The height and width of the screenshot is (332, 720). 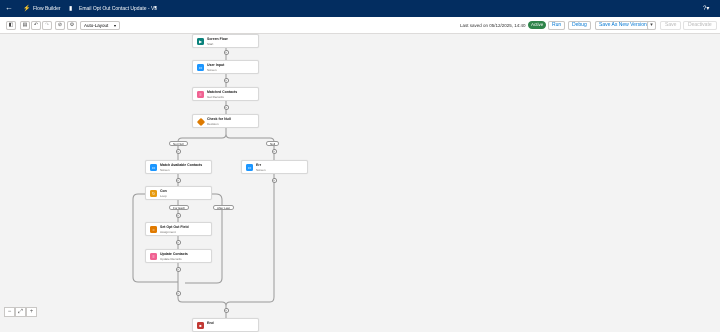 What do you see at coordinates (579, 25) in the screenshot?
I see `debug-button: Debug` at bounding box center [579, 25].